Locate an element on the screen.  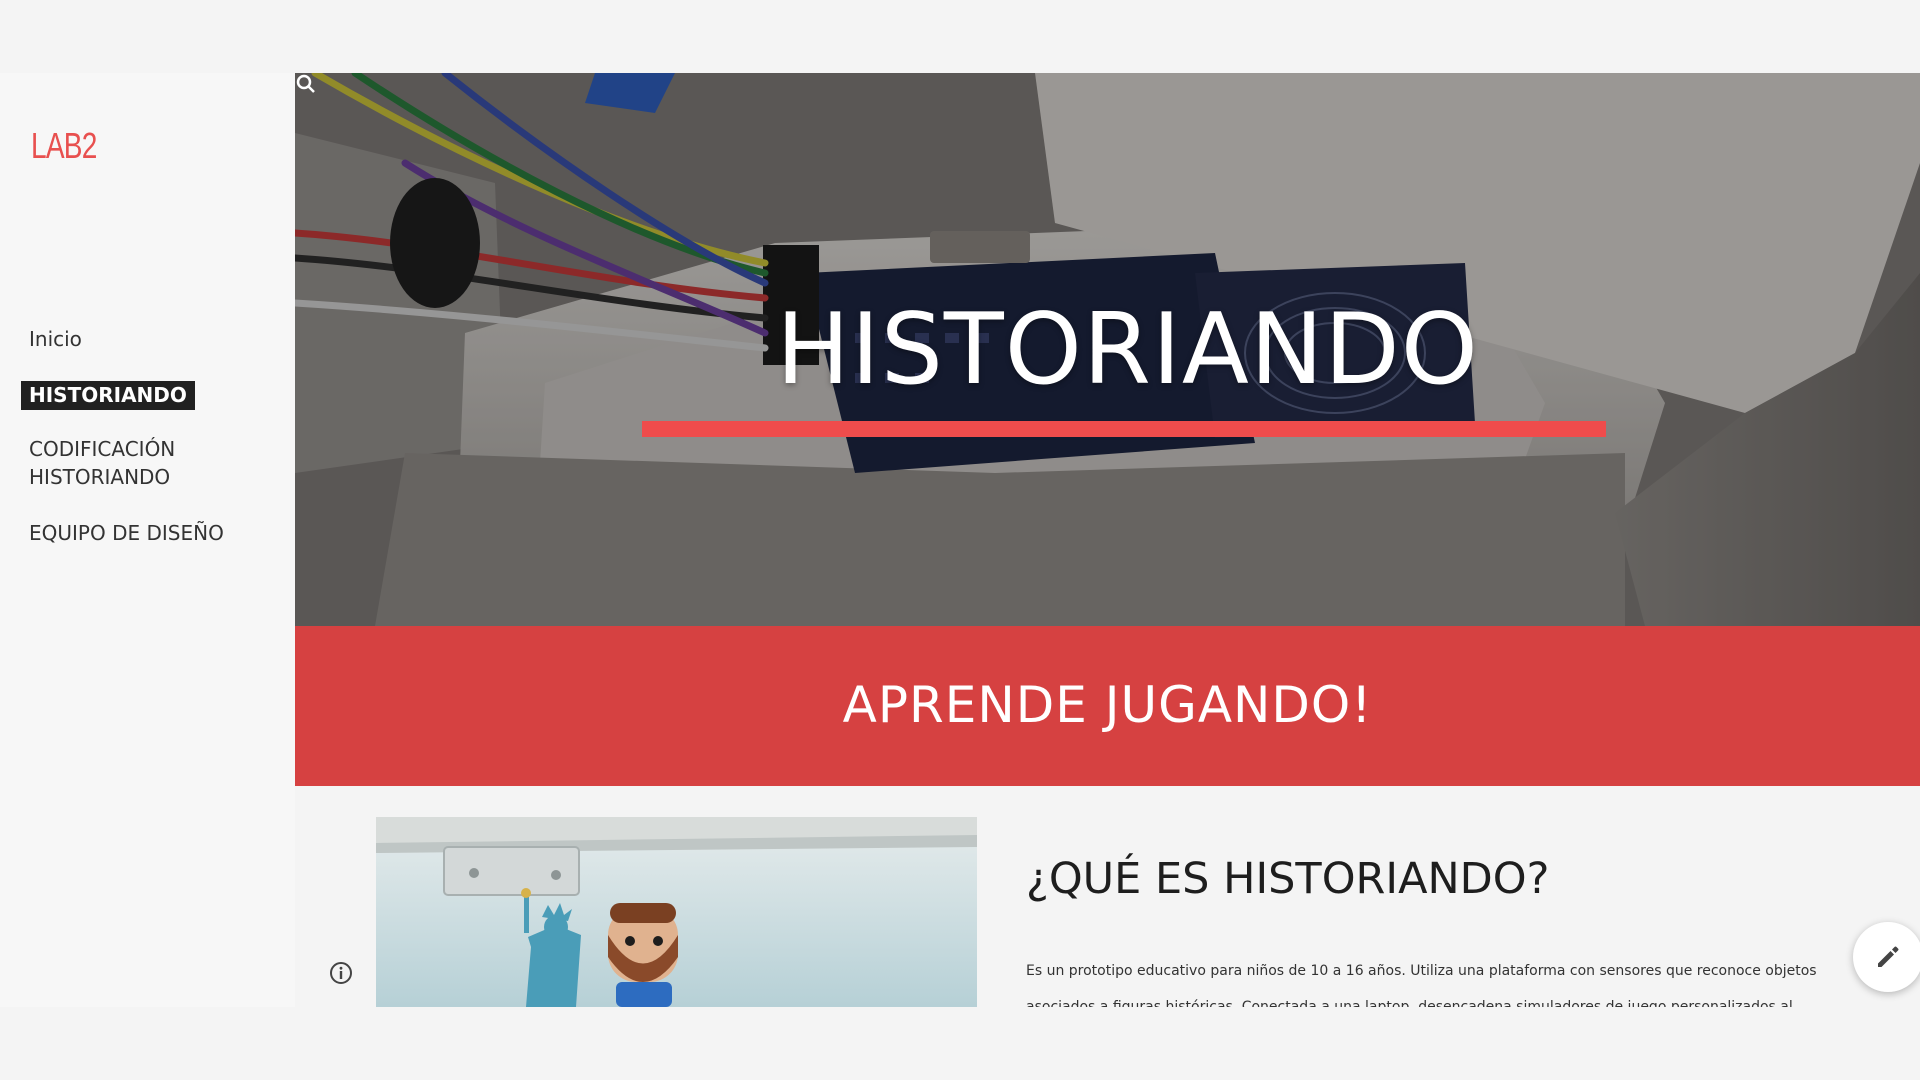
hero-title-underline is located at coordinates (1124, 429).